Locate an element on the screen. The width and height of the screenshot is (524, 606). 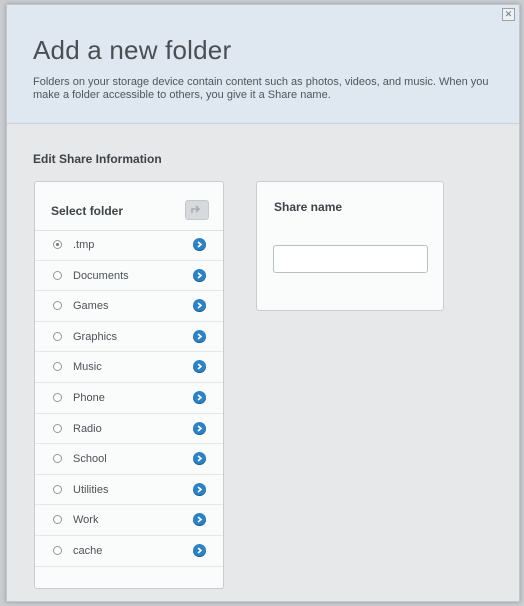
folder-name: cache is located at coordinates (88, 550).